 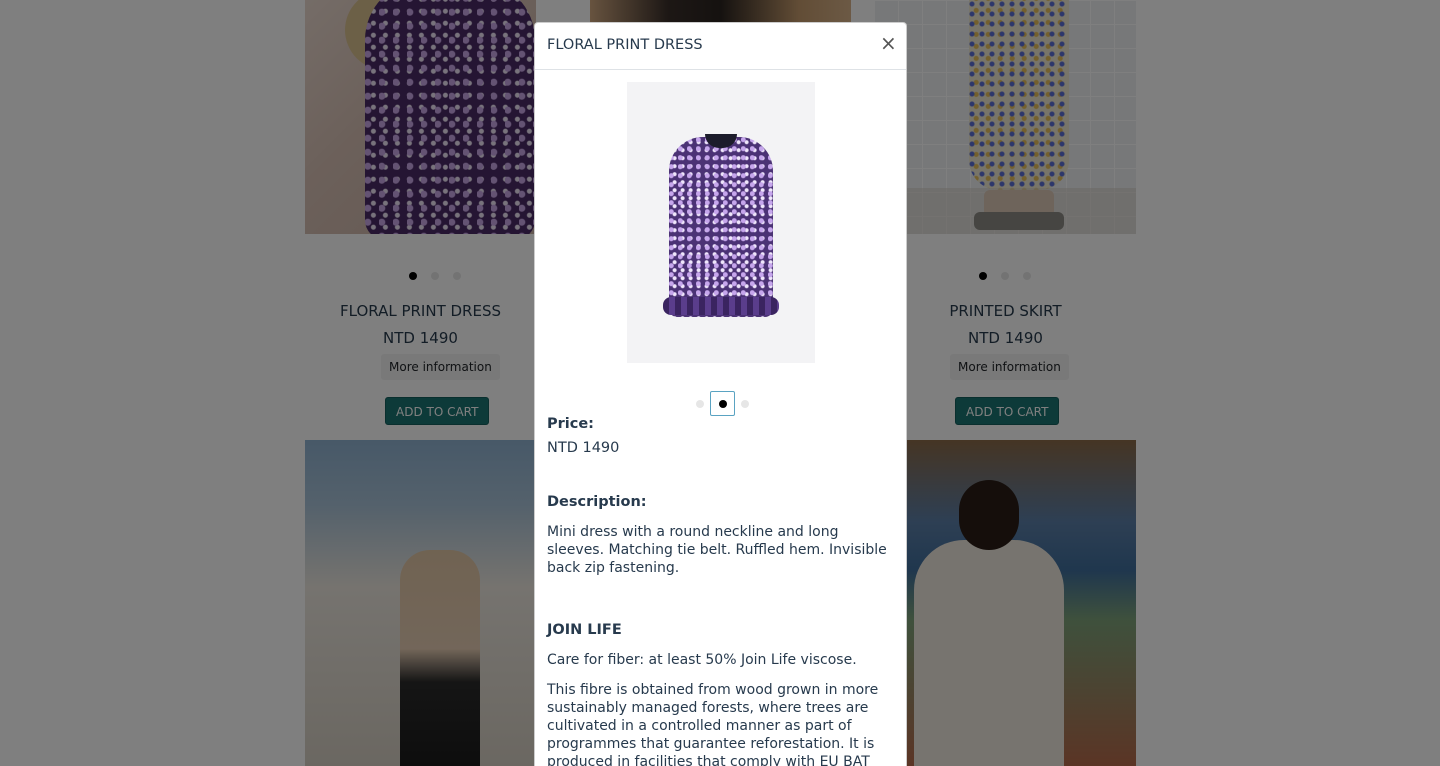 I want to click on modal-title: FLORAL PRINT DRESS, so click(x=625, y=45).